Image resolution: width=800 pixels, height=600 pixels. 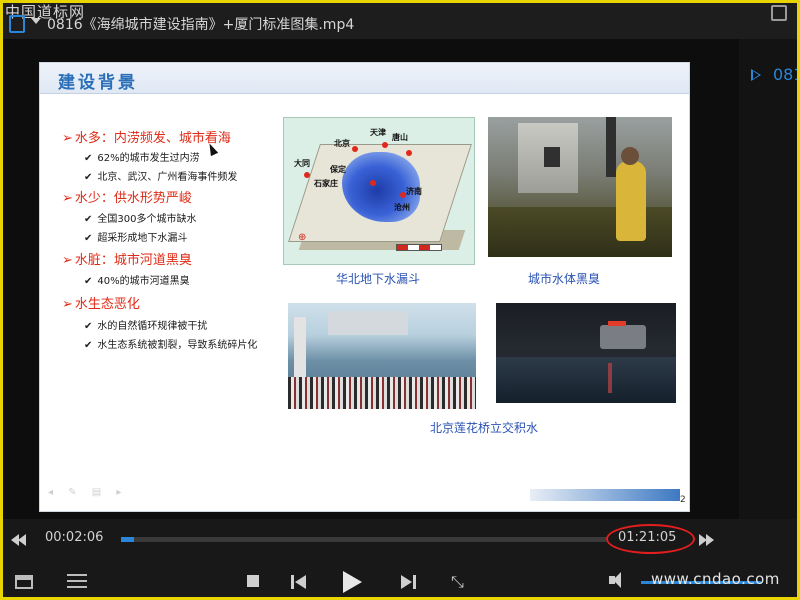 I want to click on groundwater-funnel-map-image: 天津 唐山 北京 大同 保定 石家庄 济南 沧州 ⊕, so click(x=379, y=191).